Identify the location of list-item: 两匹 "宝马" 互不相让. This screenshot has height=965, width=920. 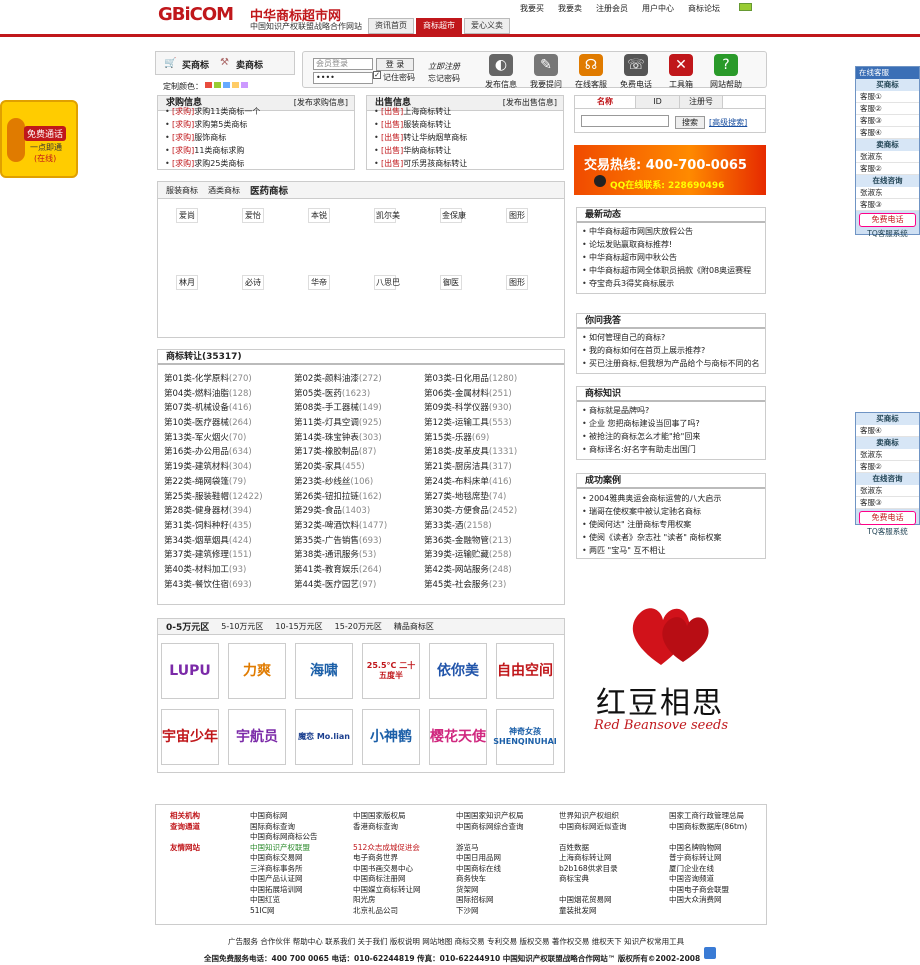
(671, 550).